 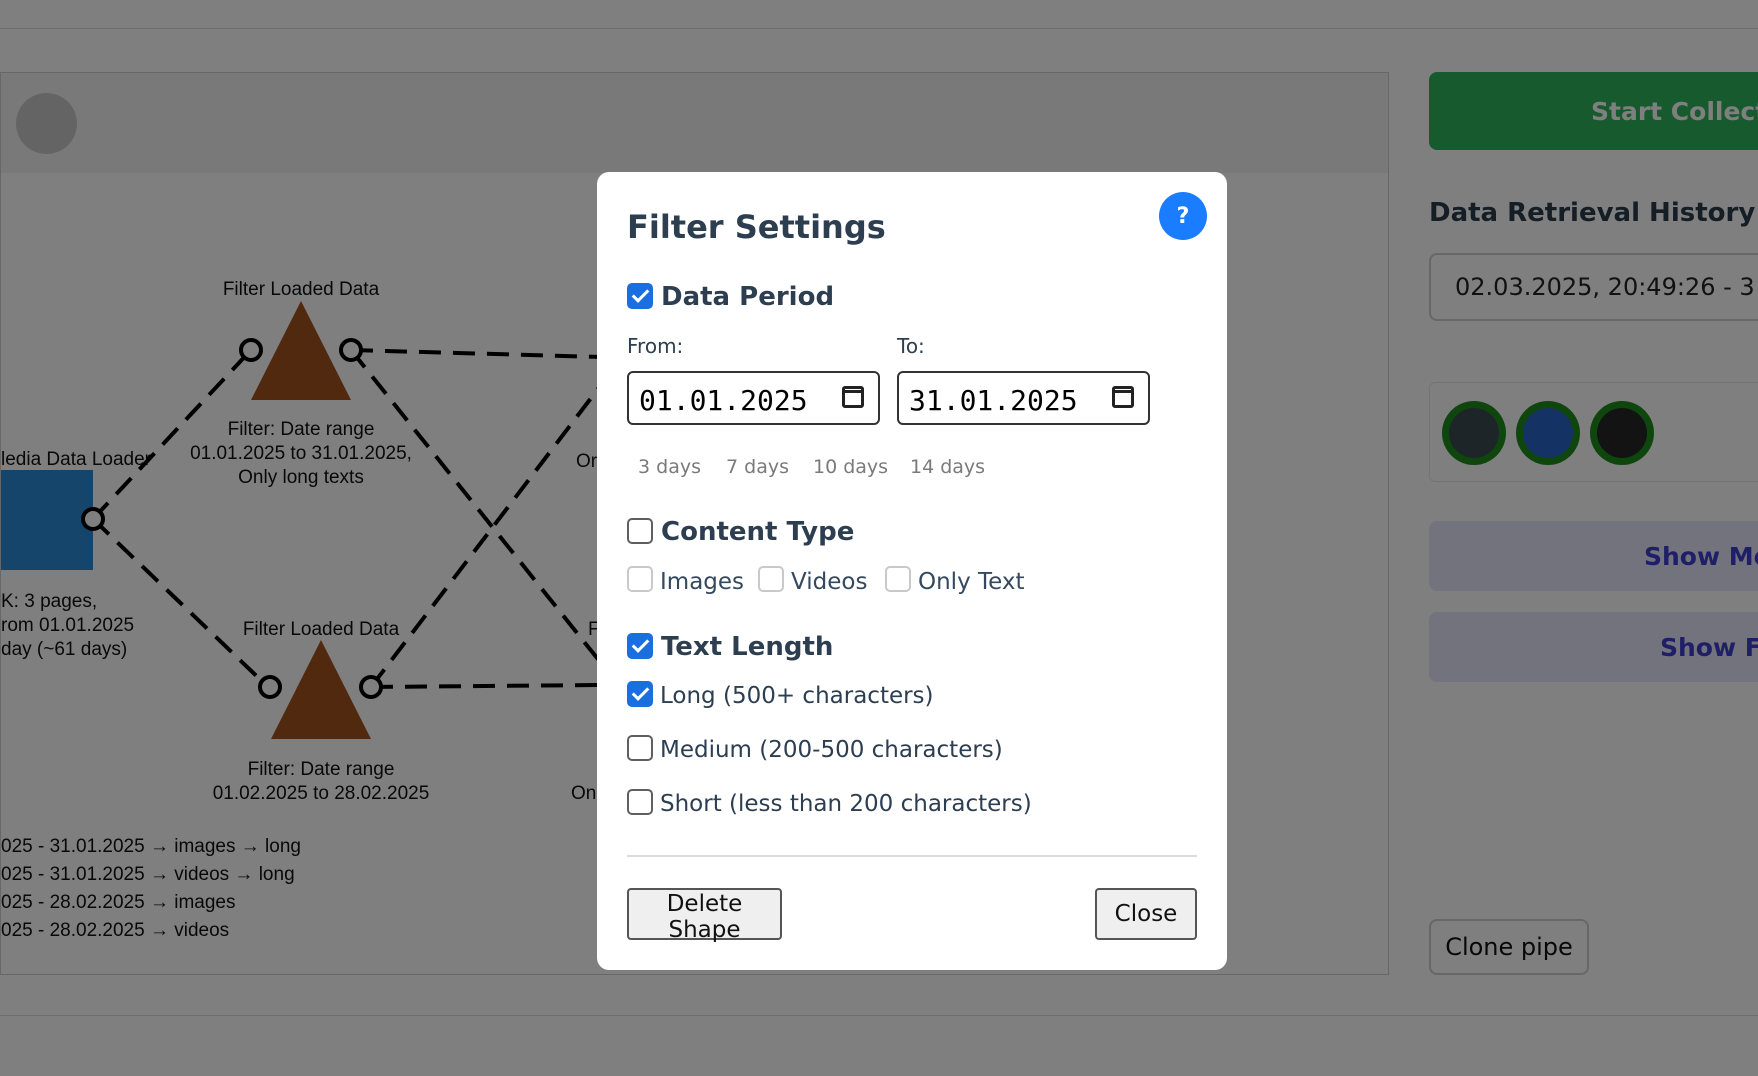 I want to click on data-period-checkbox, so click(x=640, y=296).